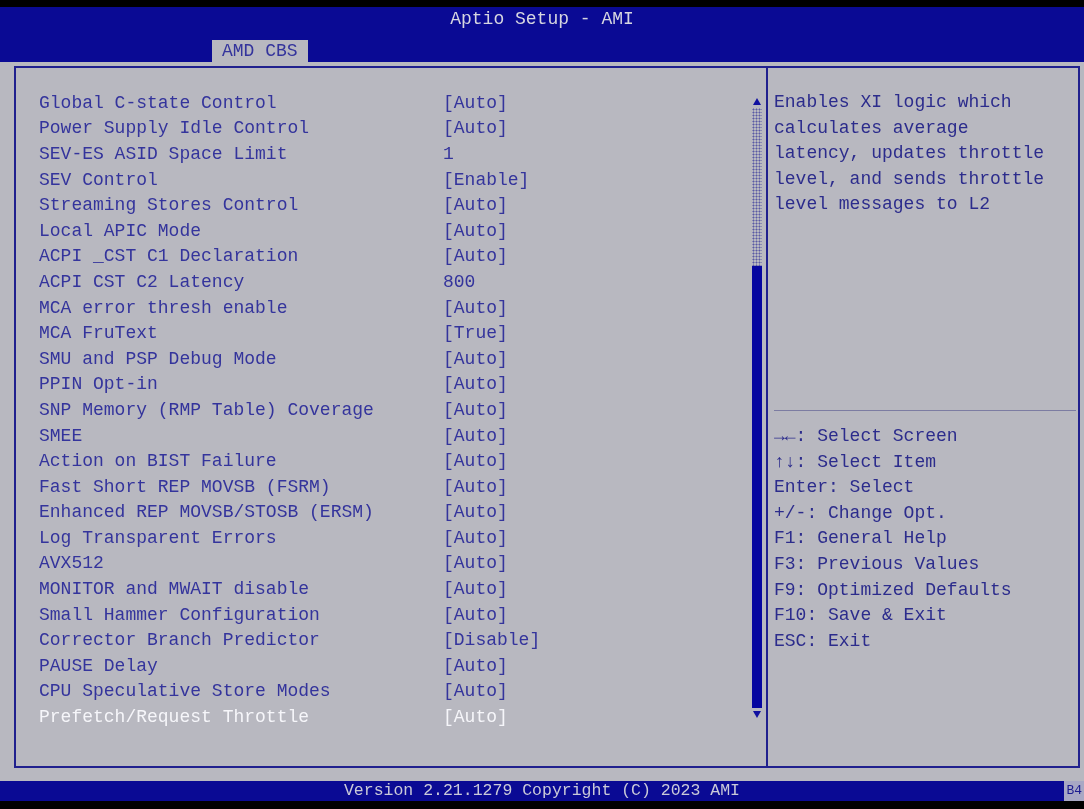 The height and width of the screenshot is (809, 1084). Describe the element at coordinates (871, 128) in the screenshot. I see `help-text-line: calculates average` at that location.